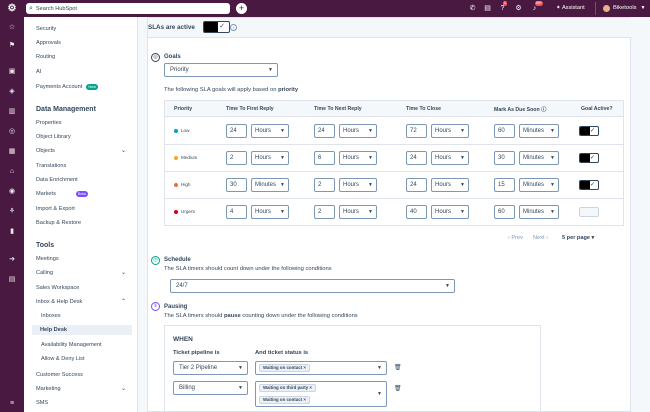 This screenshot has width=650, height=412. I want to click on status-tag: Waiting on third party ×, so click(287, 388).